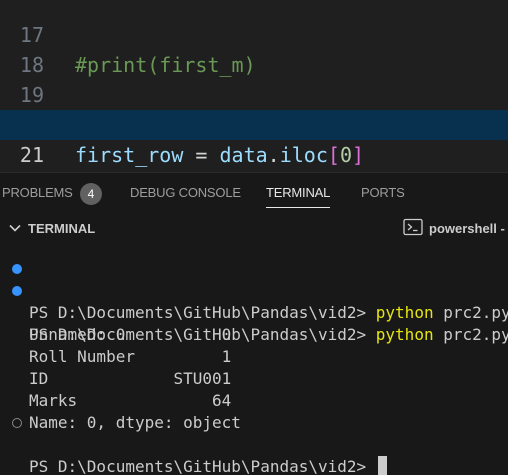  Describe the element at coordinates (62, 228) in the screenshot. I see `terminal-section-title: TERMINAL` at that location.